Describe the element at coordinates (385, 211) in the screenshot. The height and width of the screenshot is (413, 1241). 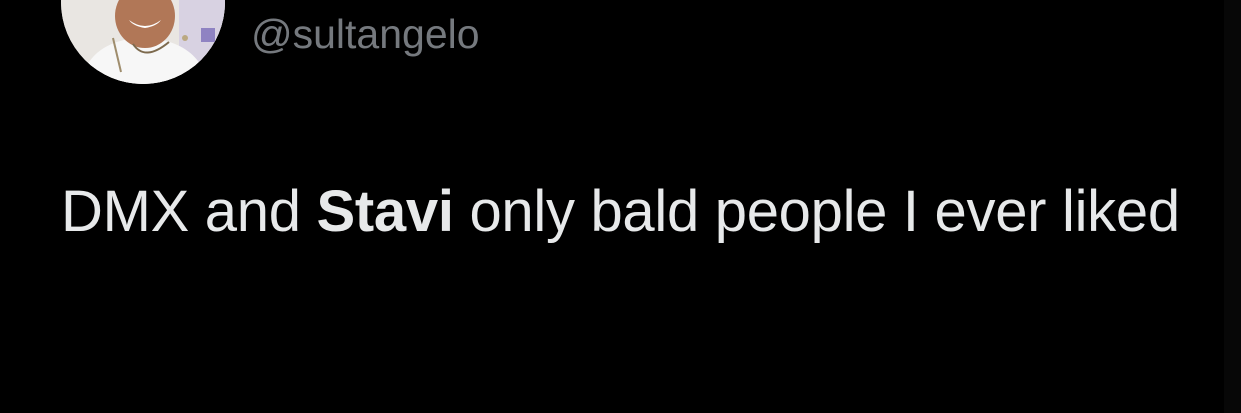
I see `tweet-text-bold-name: Stavi` at that location.